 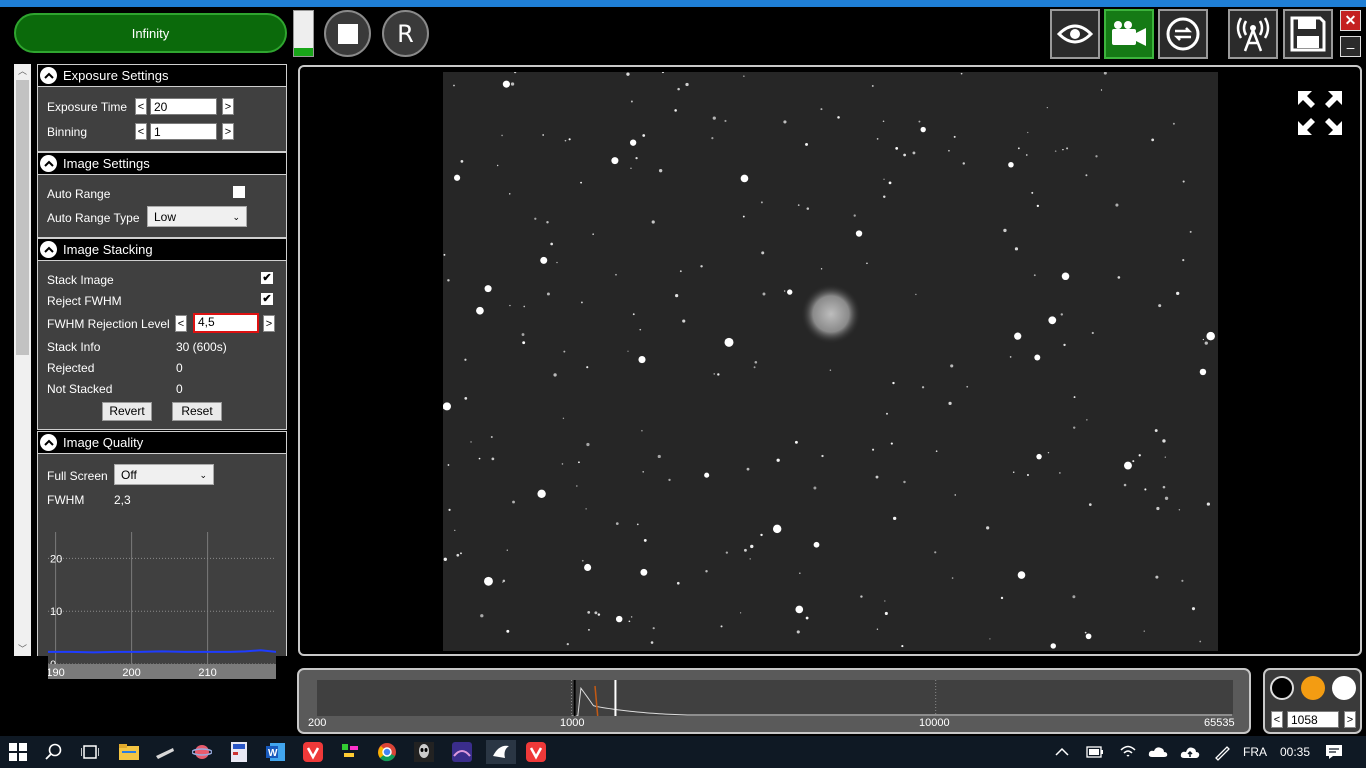 I want to click on image-quality-header: Image Quality, so click(x=162, y=442).